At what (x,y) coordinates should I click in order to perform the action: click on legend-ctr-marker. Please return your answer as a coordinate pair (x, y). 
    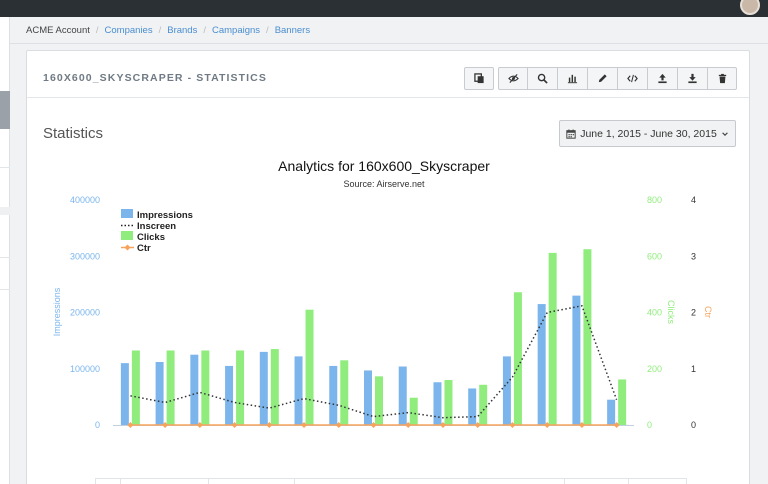
    Looking at the image, I should click on (127, 247).